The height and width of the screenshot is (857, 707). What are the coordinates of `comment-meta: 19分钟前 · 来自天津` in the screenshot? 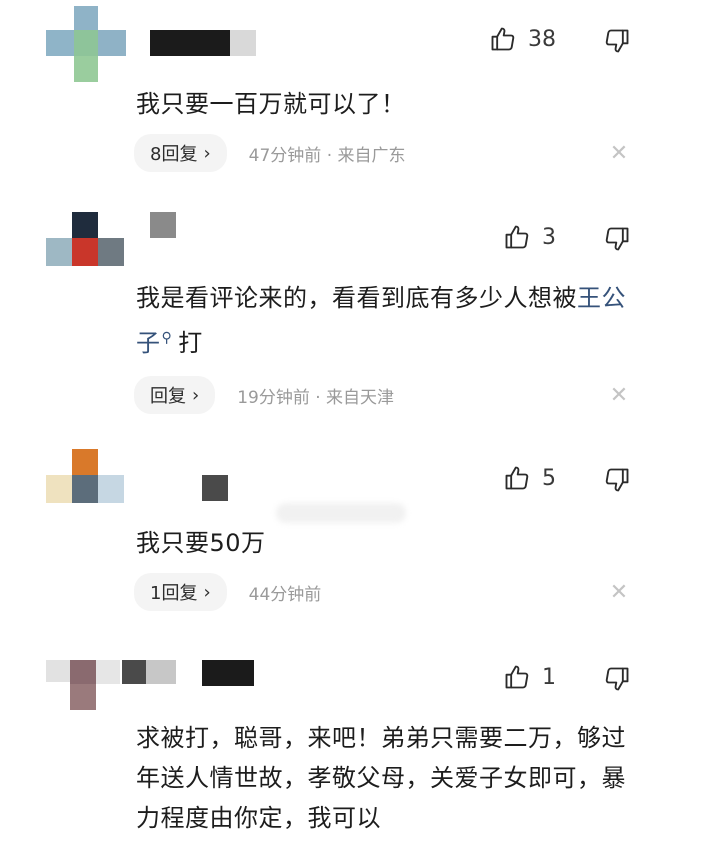 It's located at (316, 397).